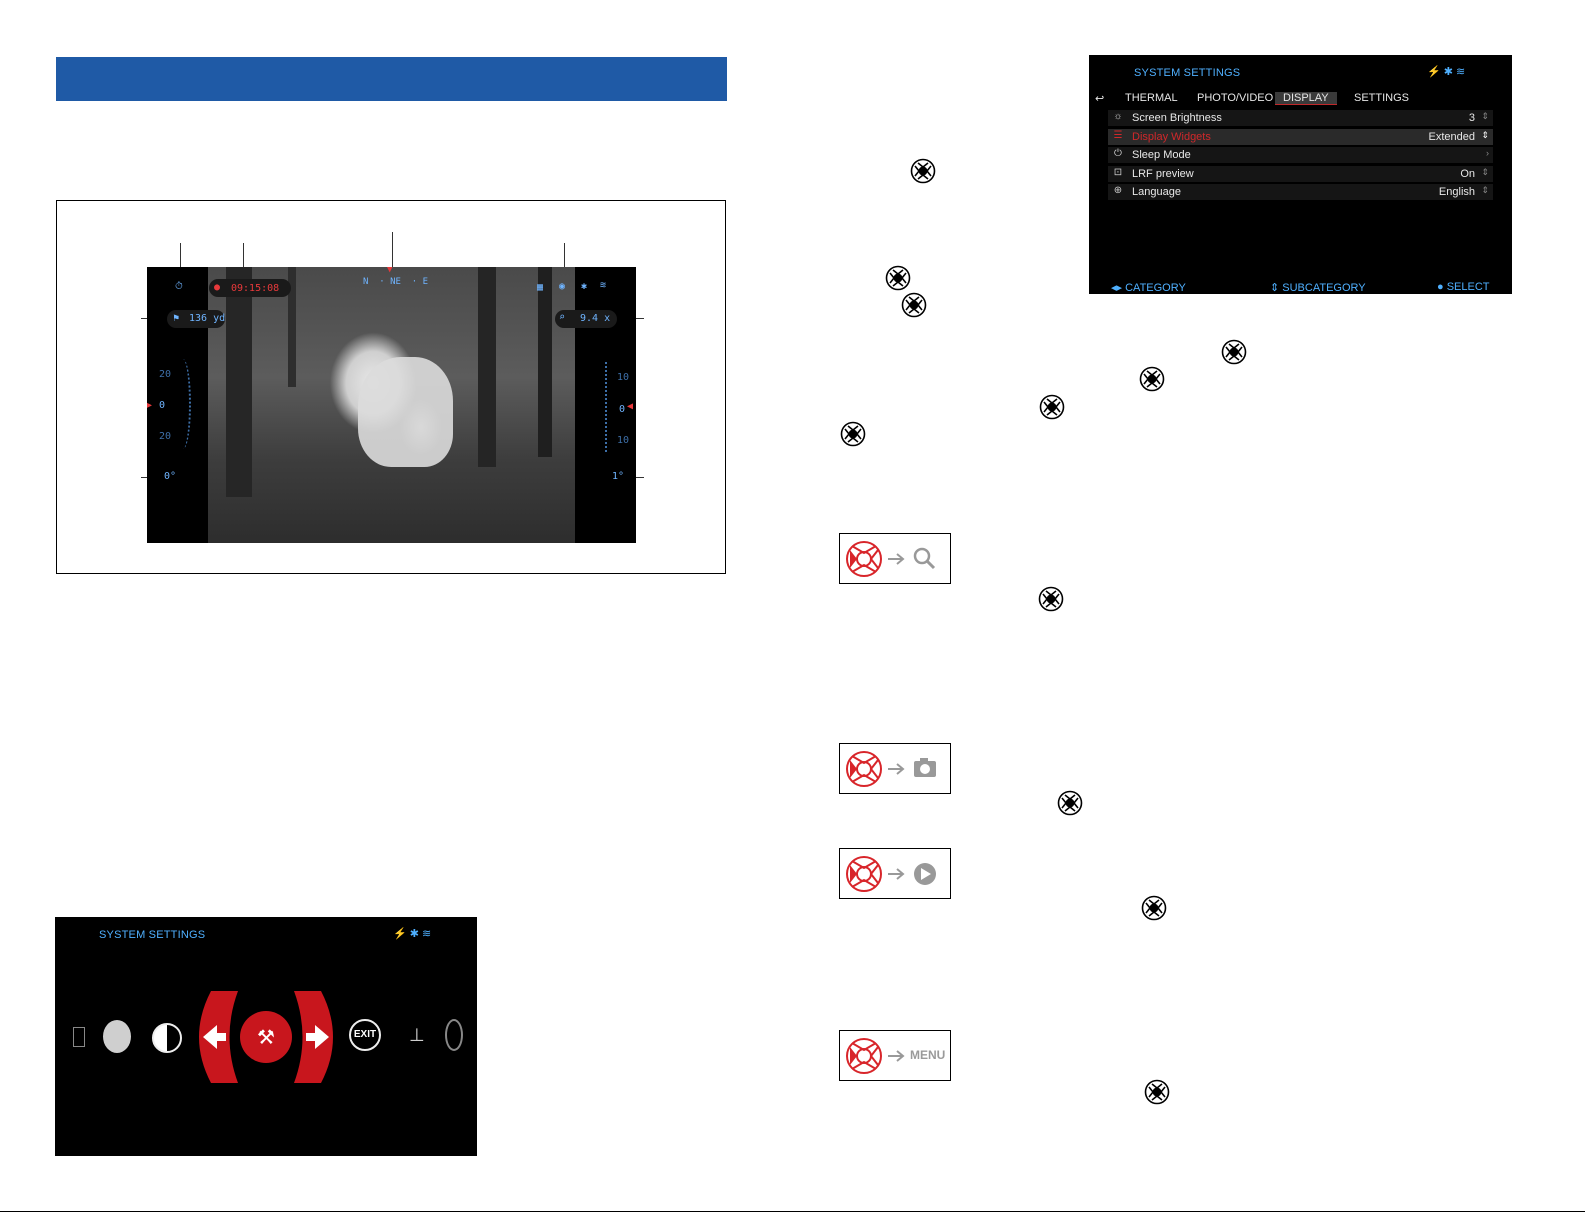  What do you see at coordinates (207, 318) in the screenshot?
I see `range-readout: 136 yd` at bounding box center [207, 318].